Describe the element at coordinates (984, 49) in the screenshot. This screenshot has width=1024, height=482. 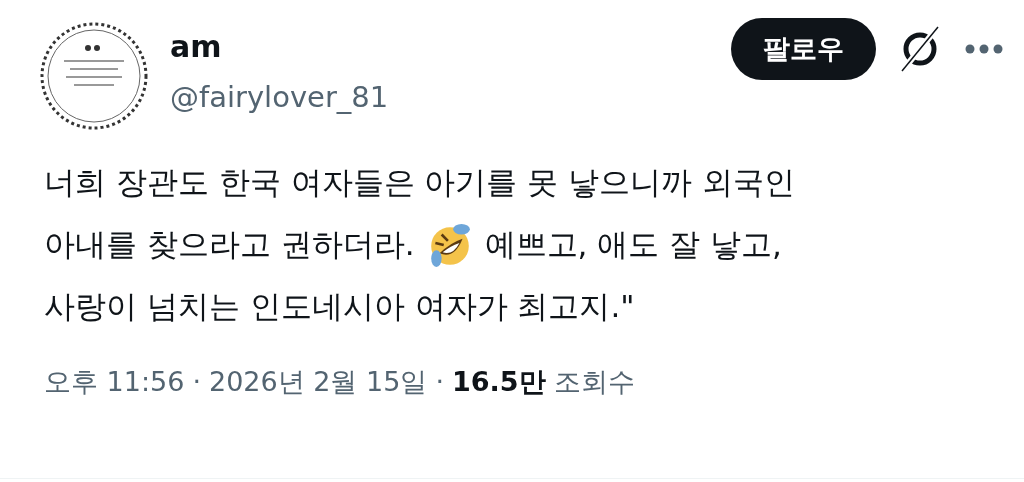
I see `more-icon` at that location.